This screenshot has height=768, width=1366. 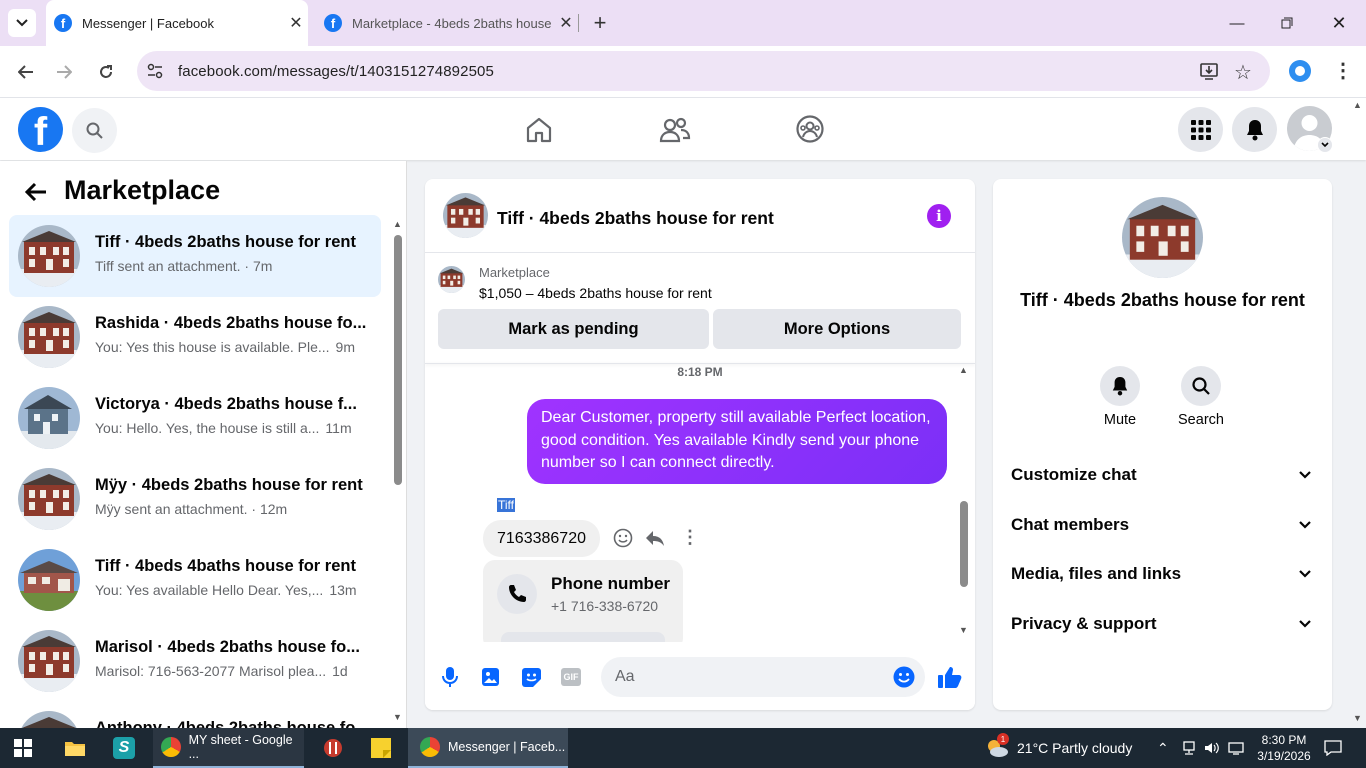 What do you see at coordinates (221, 671) in the screenshot?
I see `conversation-preview: Marisol: 716-563-2077 Marisol plea... 1d` at bounding box center [221, 671].